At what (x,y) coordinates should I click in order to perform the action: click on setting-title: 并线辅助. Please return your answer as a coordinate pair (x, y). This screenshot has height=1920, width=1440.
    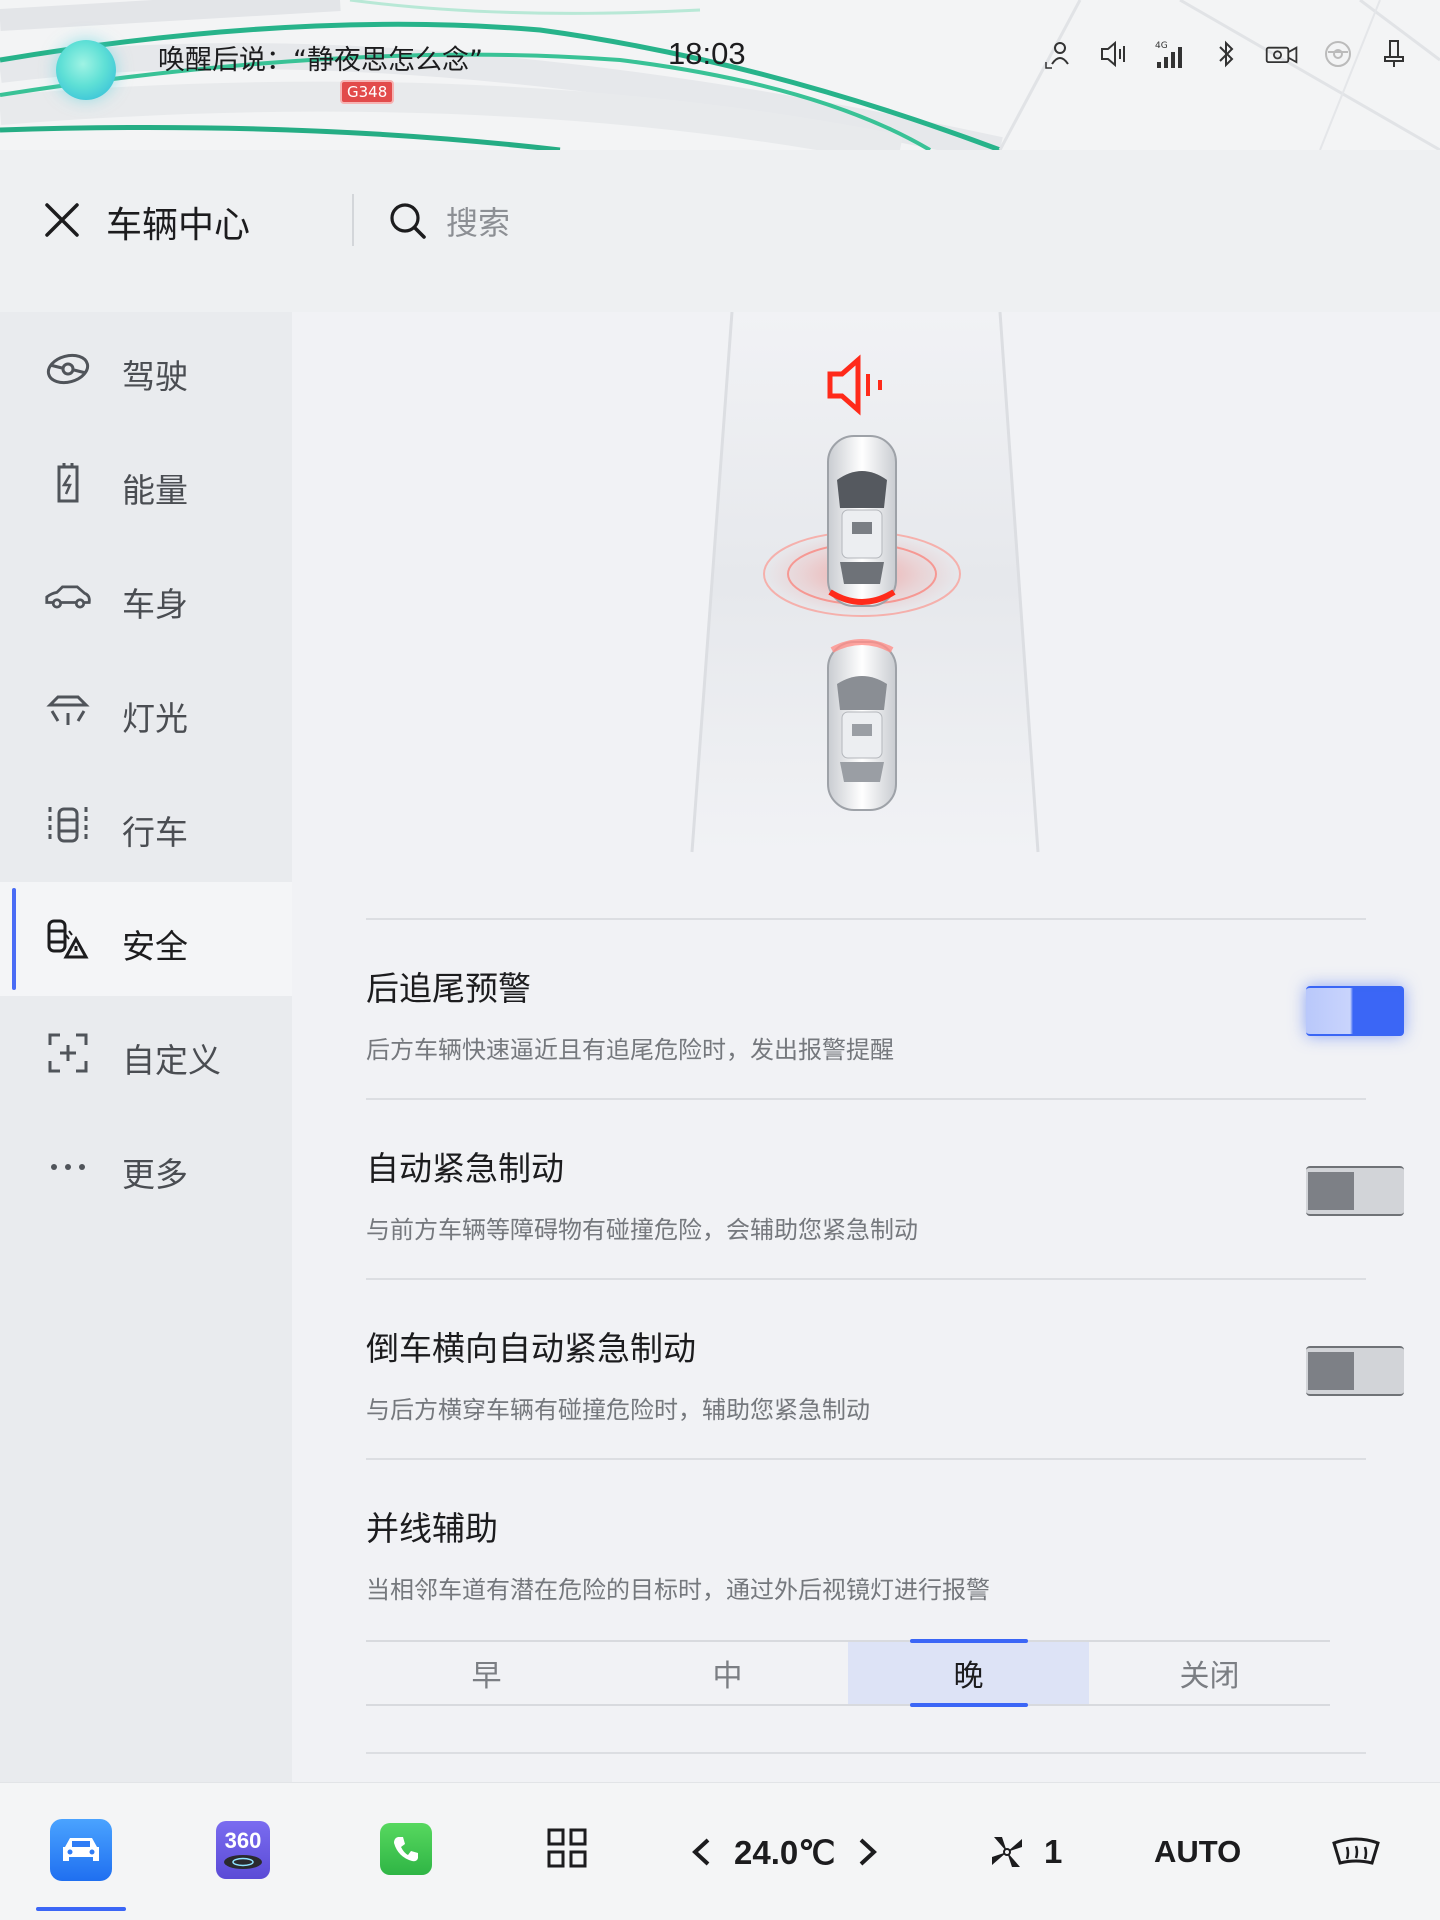
    Looking at the image, I should click on (432, 1528).